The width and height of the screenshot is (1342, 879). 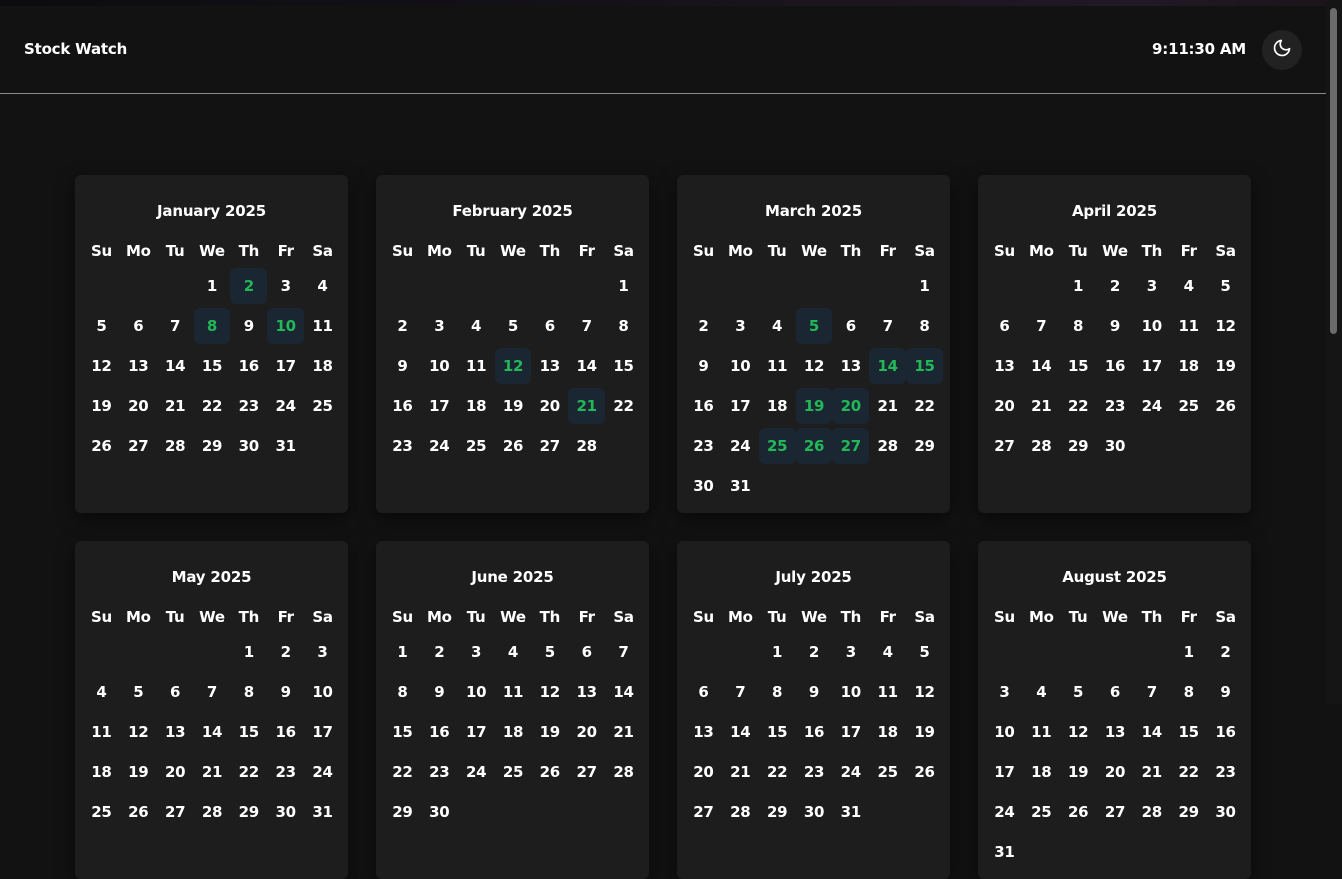 What do you see at coordinates (851, 446) in the screenshot?
I see `day-cell-highlighted: 27` at bounding box center [851, 446].